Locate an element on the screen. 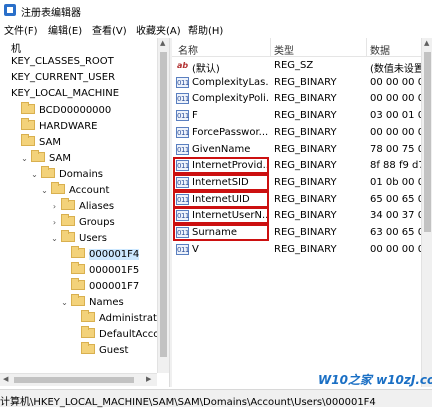 This screenshot has height=408, width=432. registry-editor-icon is located at coordinates (10, 10).